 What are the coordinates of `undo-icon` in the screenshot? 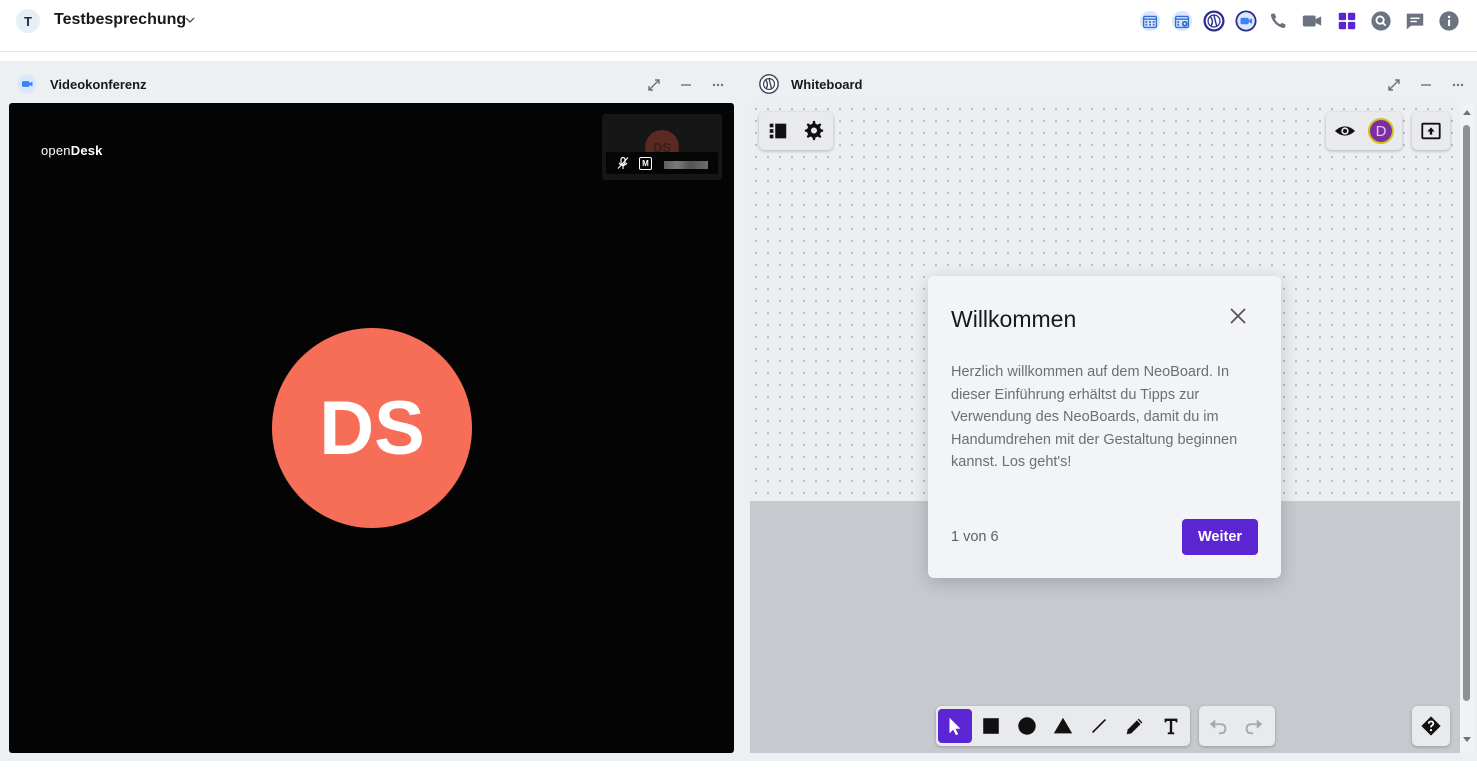 It's located at (1218, 726).